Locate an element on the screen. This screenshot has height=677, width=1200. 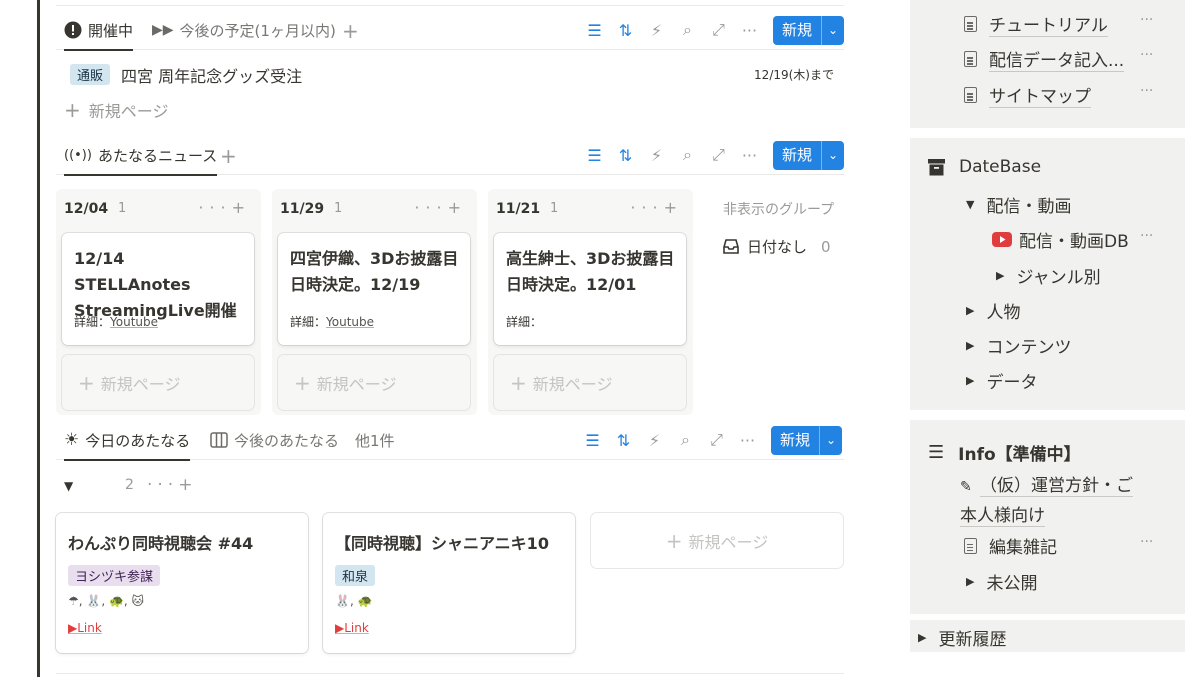
tab-label: 他1件 is located at coordinates (375, 440).